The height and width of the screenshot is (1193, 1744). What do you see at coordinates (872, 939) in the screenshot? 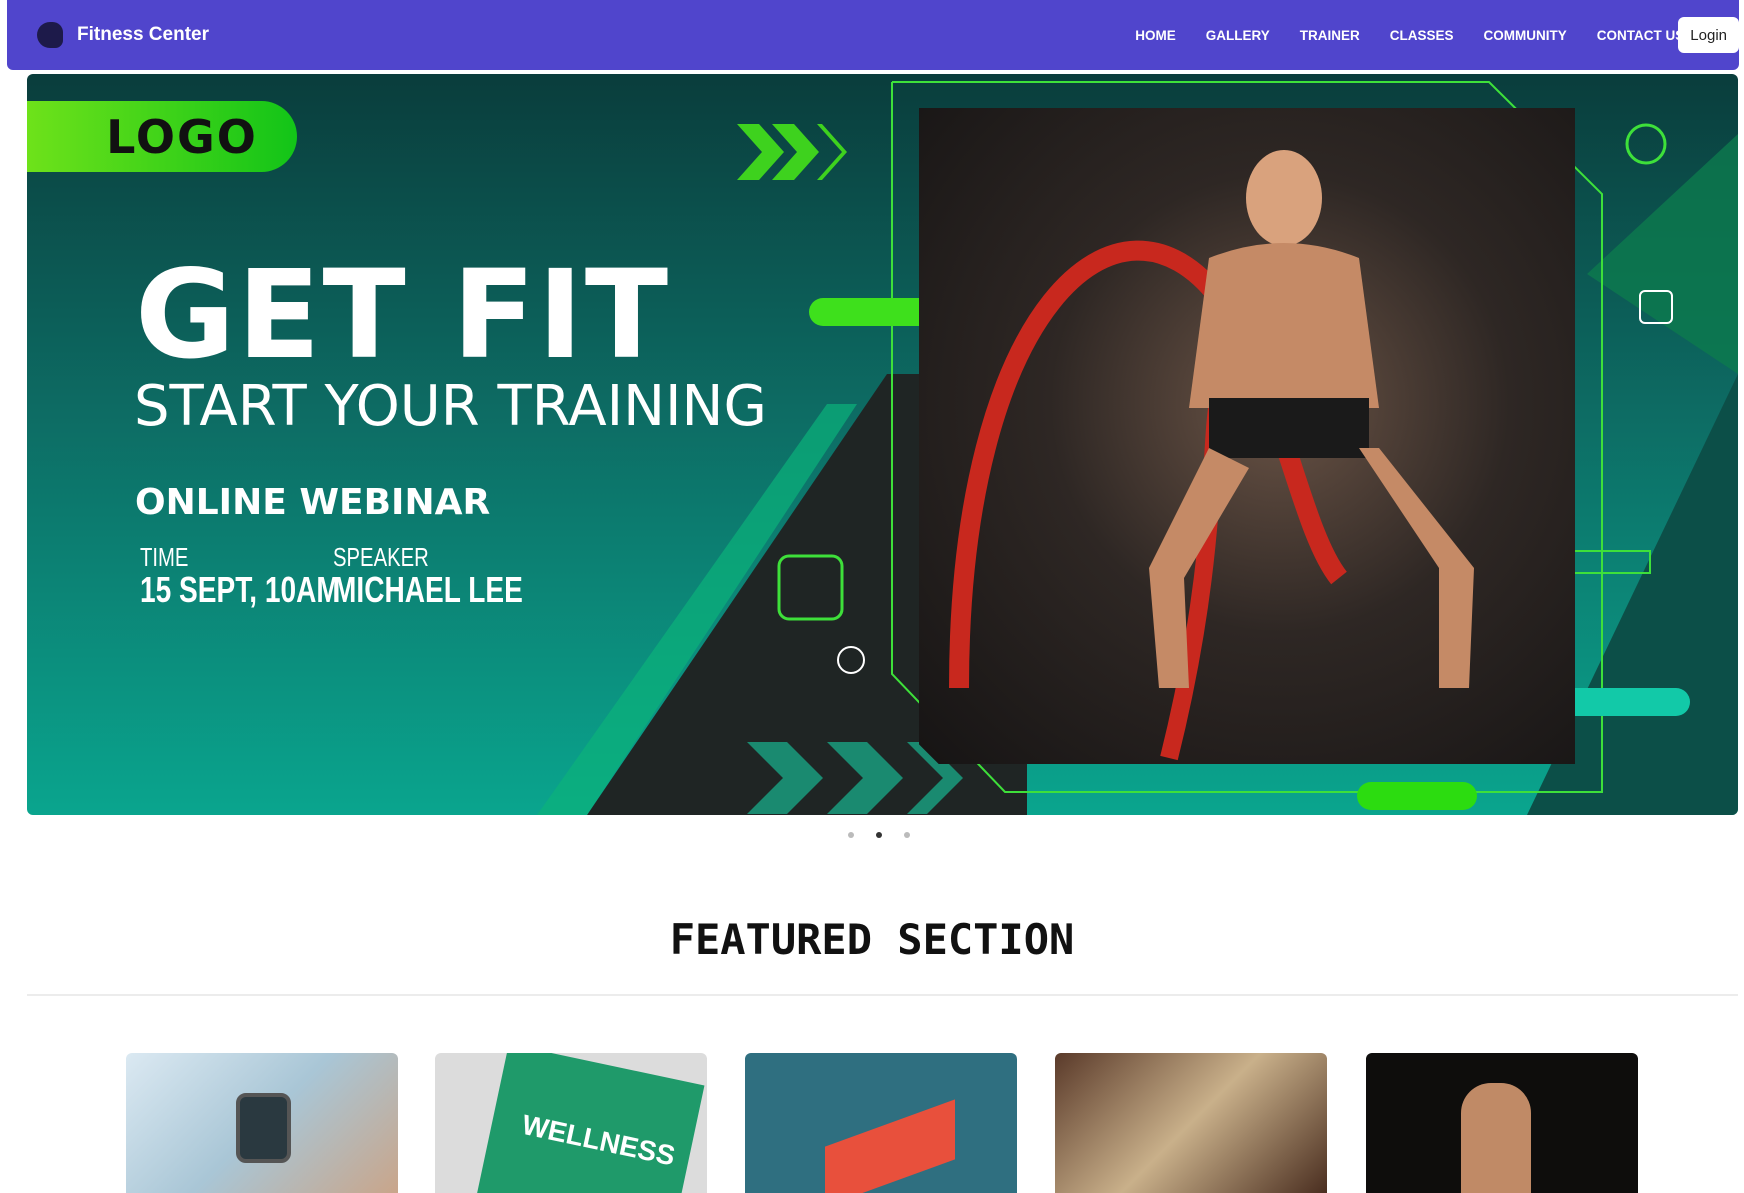
I see `featured-section-title: FEATURED SECTION` at bounding box center [872, 939].